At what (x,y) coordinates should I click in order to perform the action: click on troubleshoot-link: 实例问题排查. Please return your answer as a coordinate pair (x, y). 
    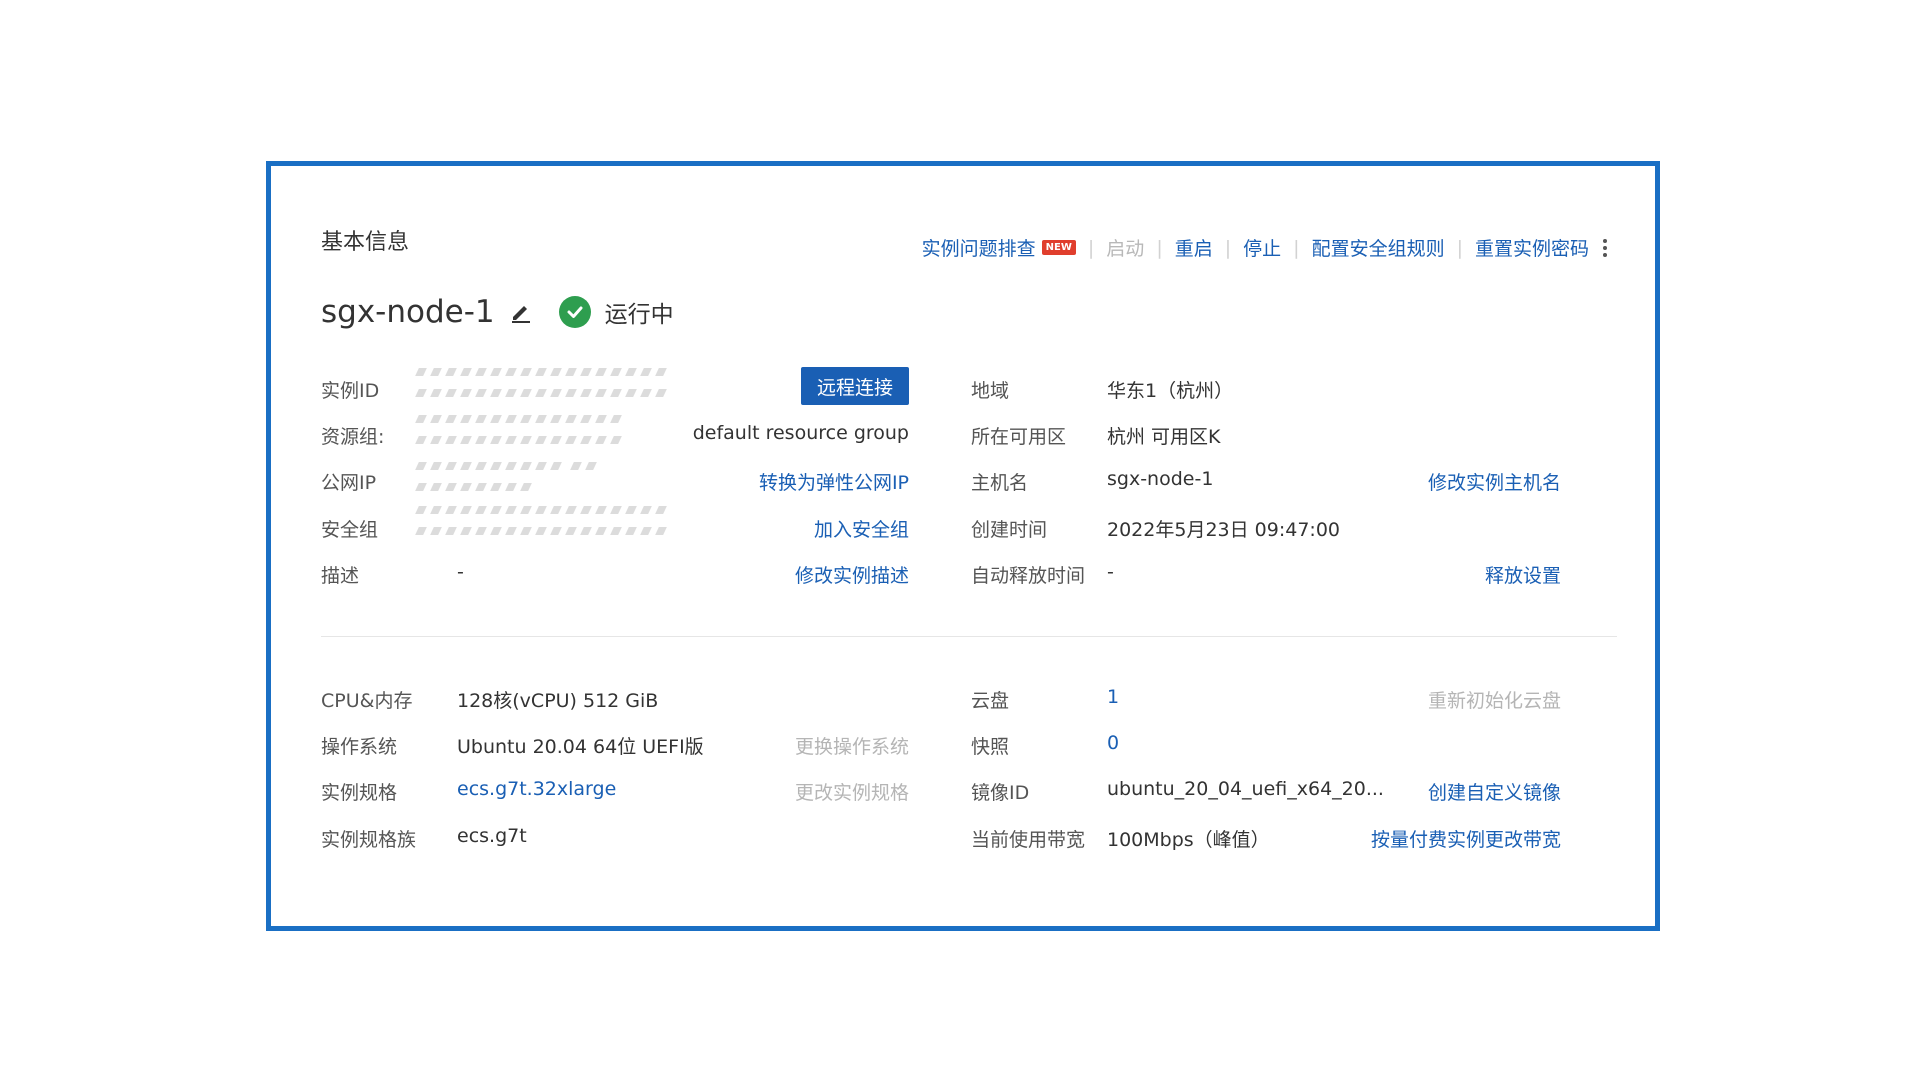
    Looking at the image, I should click on (979, 247).